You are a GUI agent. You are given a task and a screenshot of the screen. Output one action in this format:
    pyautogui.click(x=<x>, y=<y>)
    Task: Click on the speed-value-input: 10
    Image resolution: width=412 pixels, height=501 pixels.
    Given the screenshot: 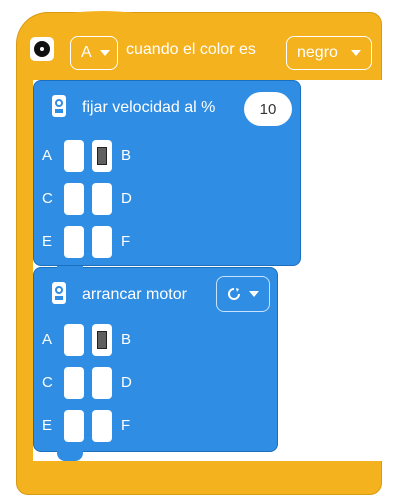 What is the action you would take?
    pyautogui.click(x=268, y=109)
    